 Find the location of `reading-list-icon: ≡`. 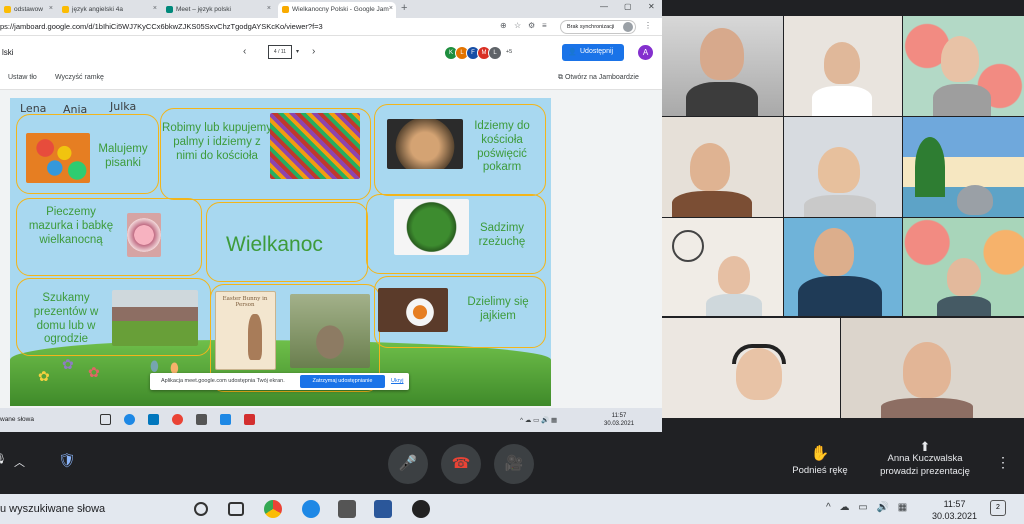

reading-list-icon: ≡ is located at coordinates (544, 25).